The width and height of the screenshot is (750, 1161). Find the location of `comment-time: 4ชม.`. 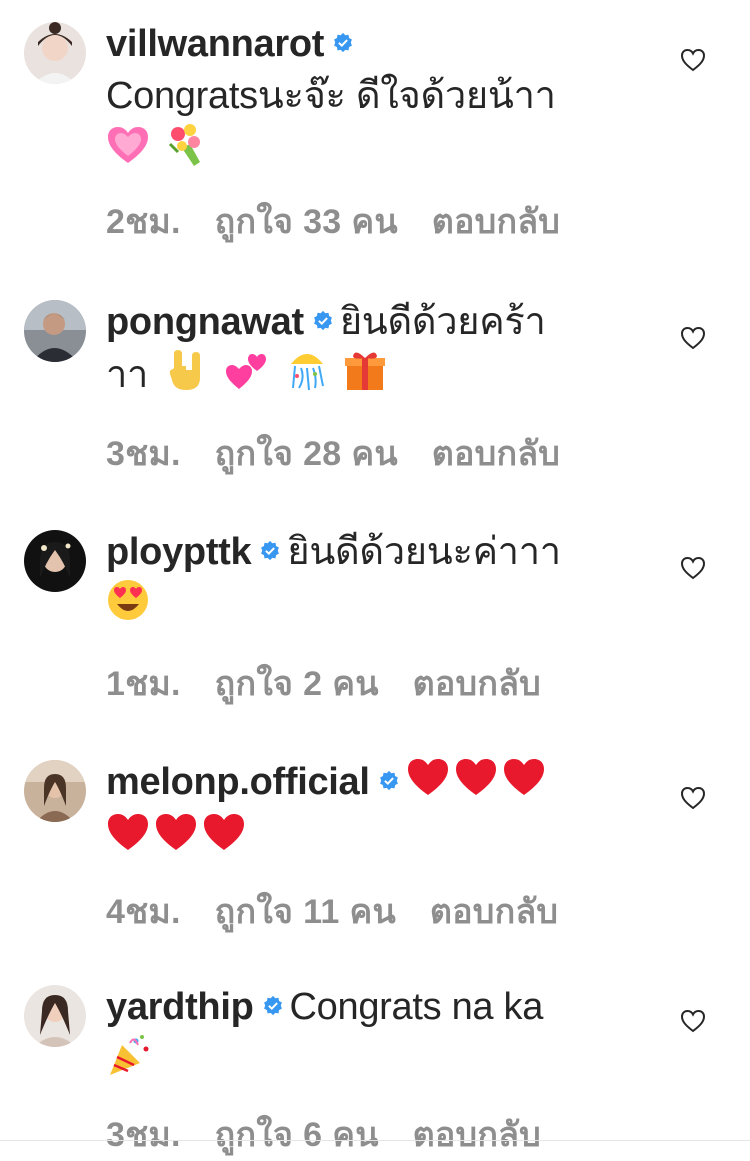

comment-time: 4ชม. is located at coordinates (143, 912).